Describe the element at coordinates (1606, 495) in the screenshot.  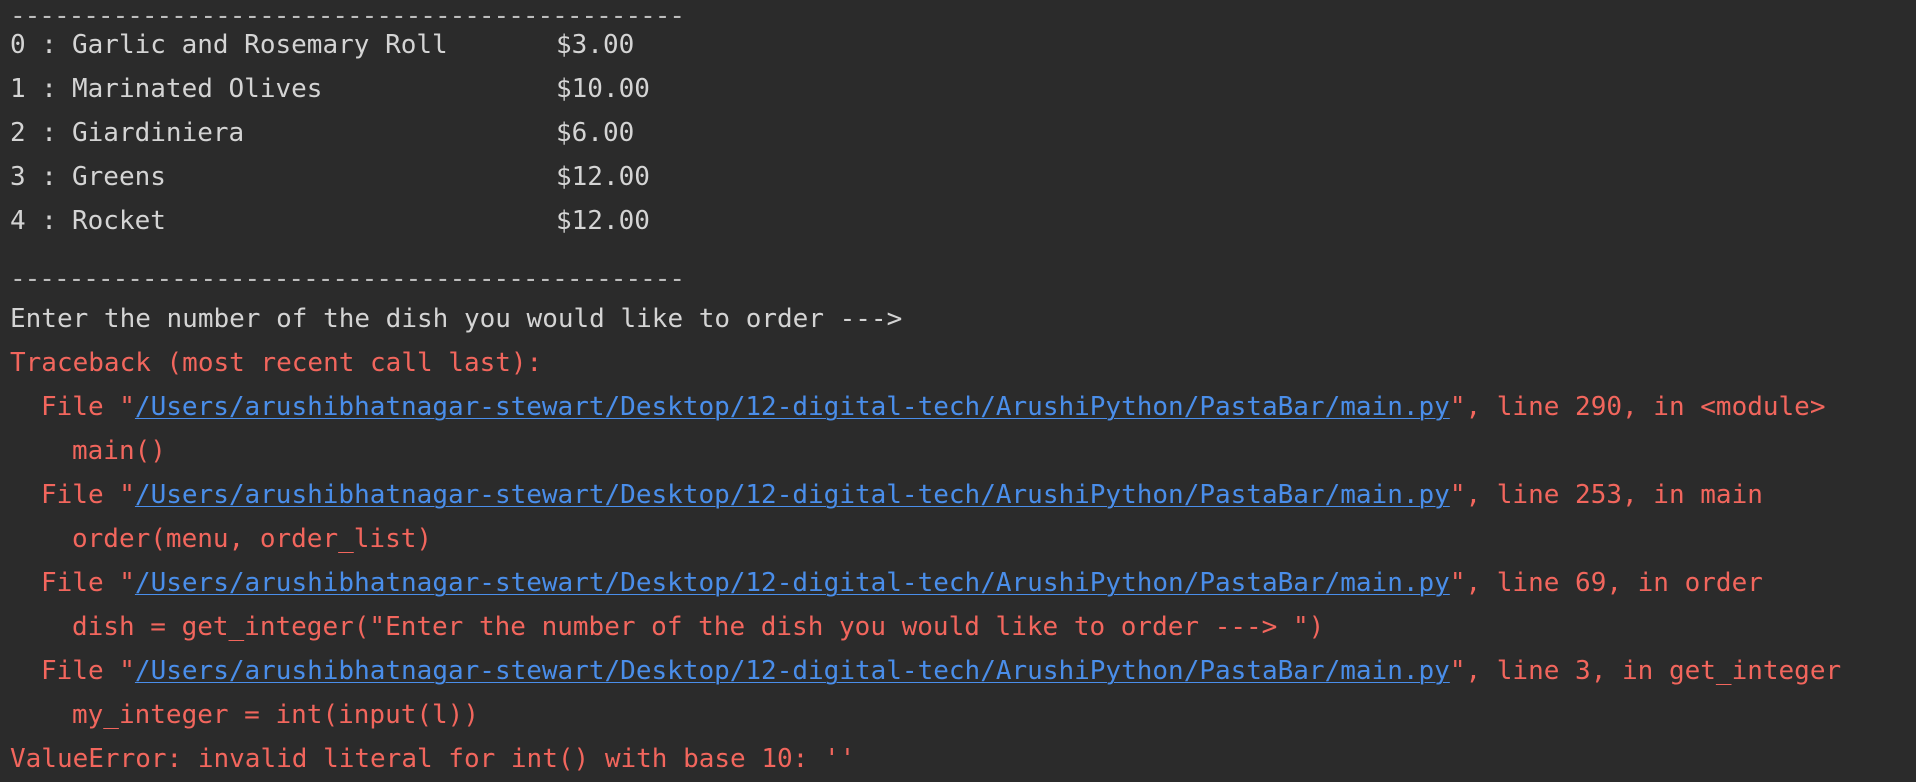
I see `frame-suffix: ", line 253, in main` at that location.